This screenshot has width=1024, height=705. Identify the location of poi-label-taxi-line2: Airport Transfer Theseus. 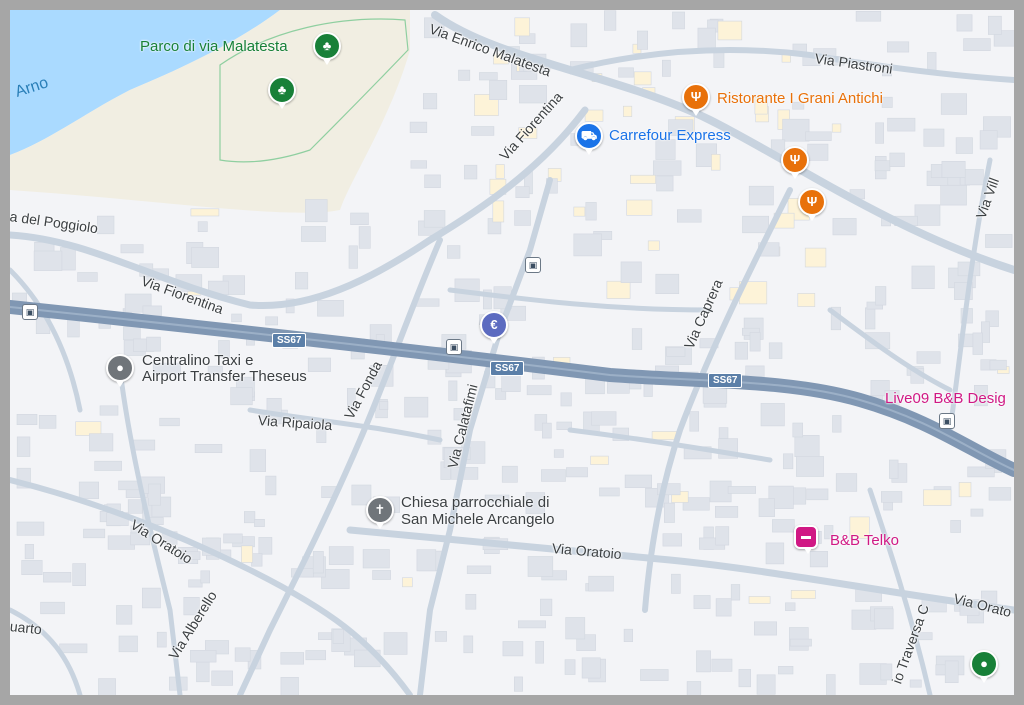
(224, 377).